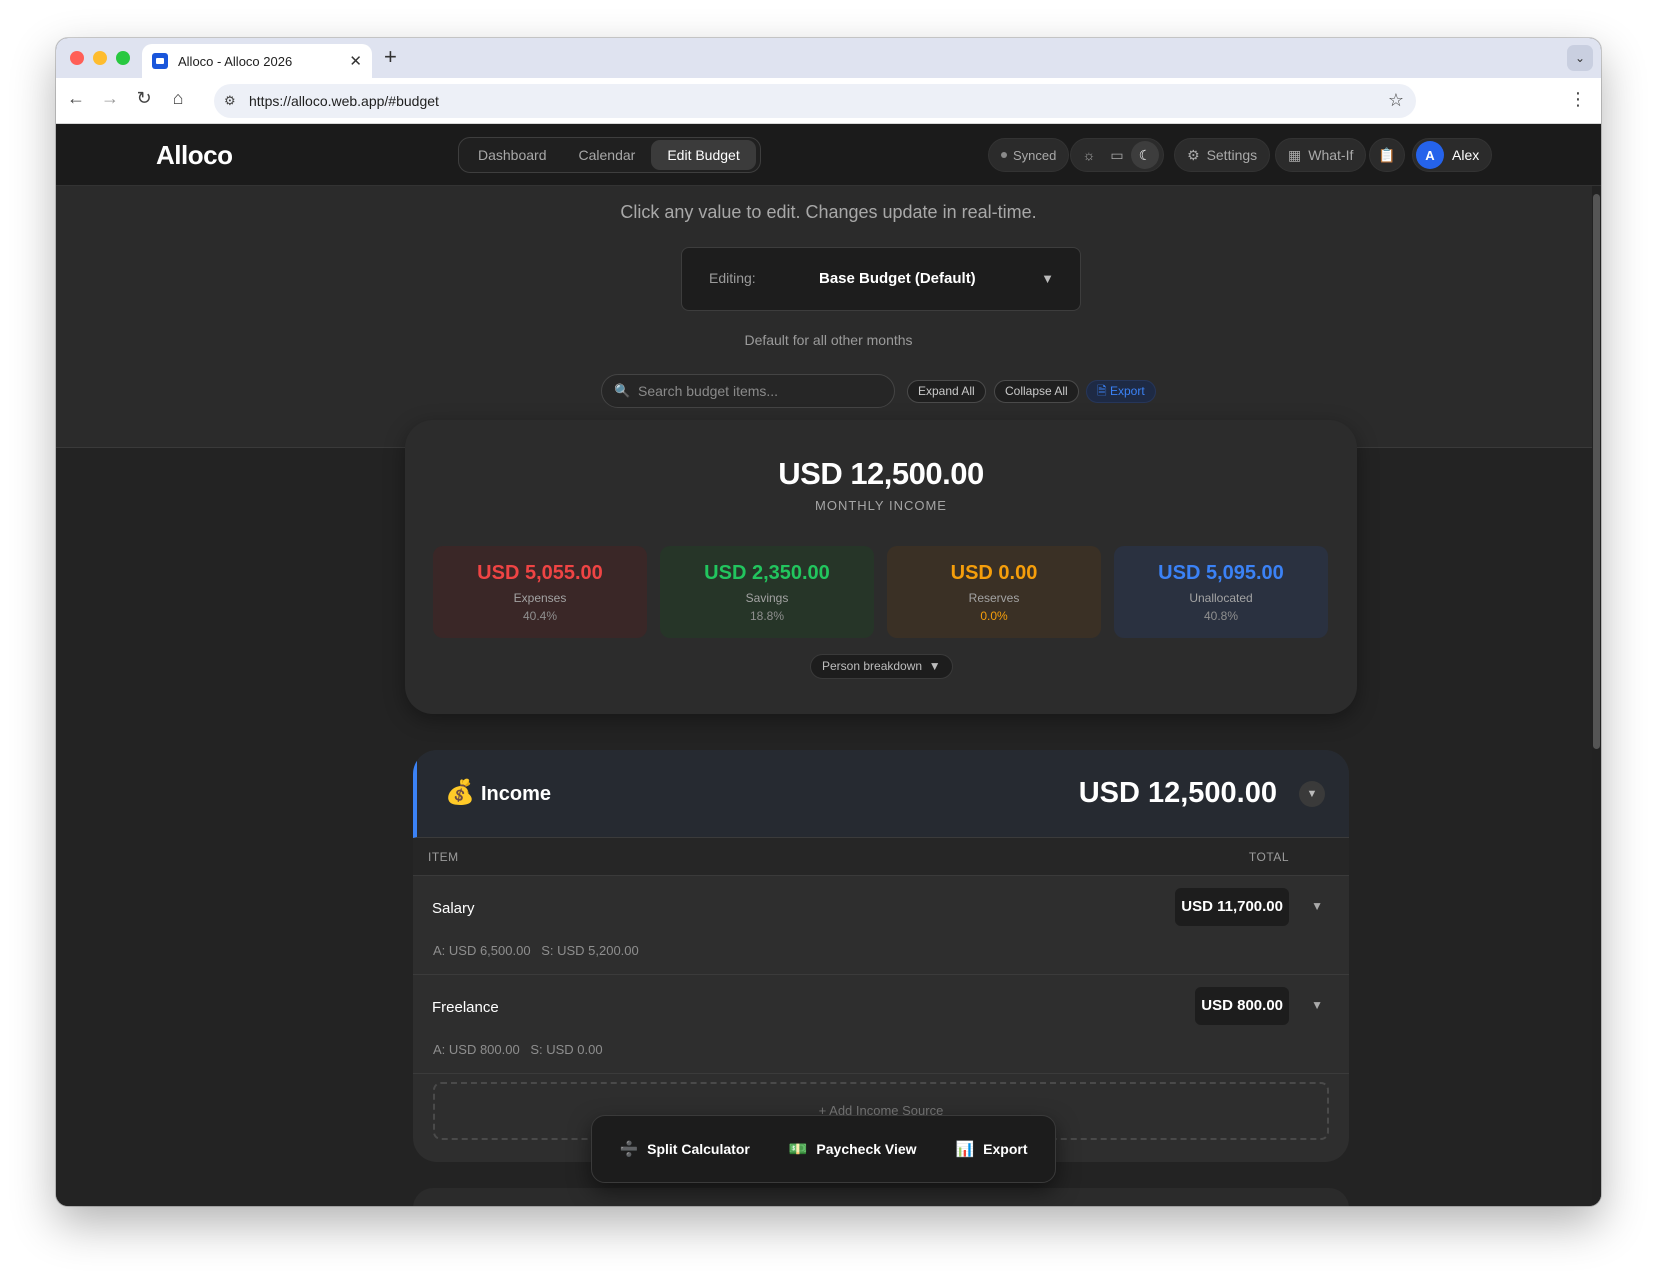 This screenshot has height=1281, width=1657. What do you see at coordinates (355, 61) in the screenshot?
I see `close-tab-icon: ✕` at bounding box center [355, 61].